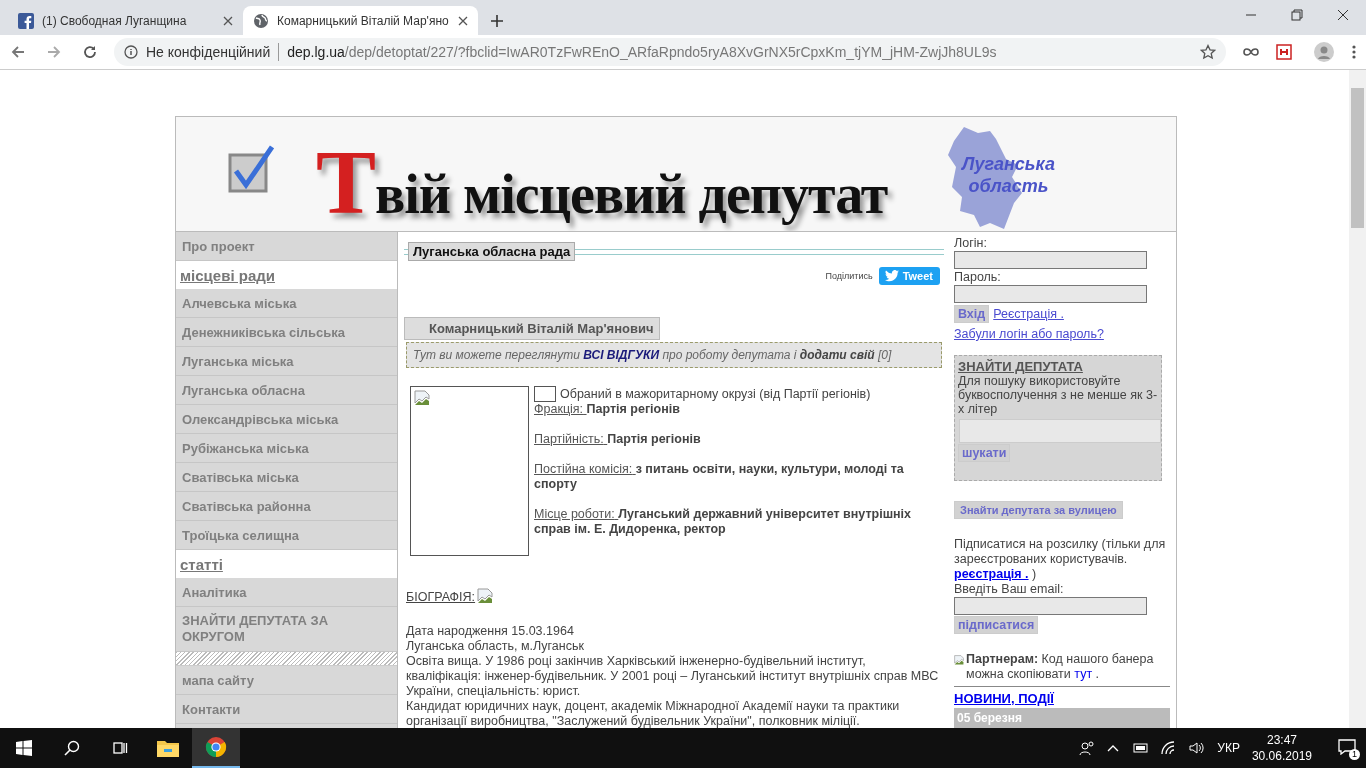  Describe the element at coordinates (984, 453) in the screenshot. I see `search-button: шукати` at that location.